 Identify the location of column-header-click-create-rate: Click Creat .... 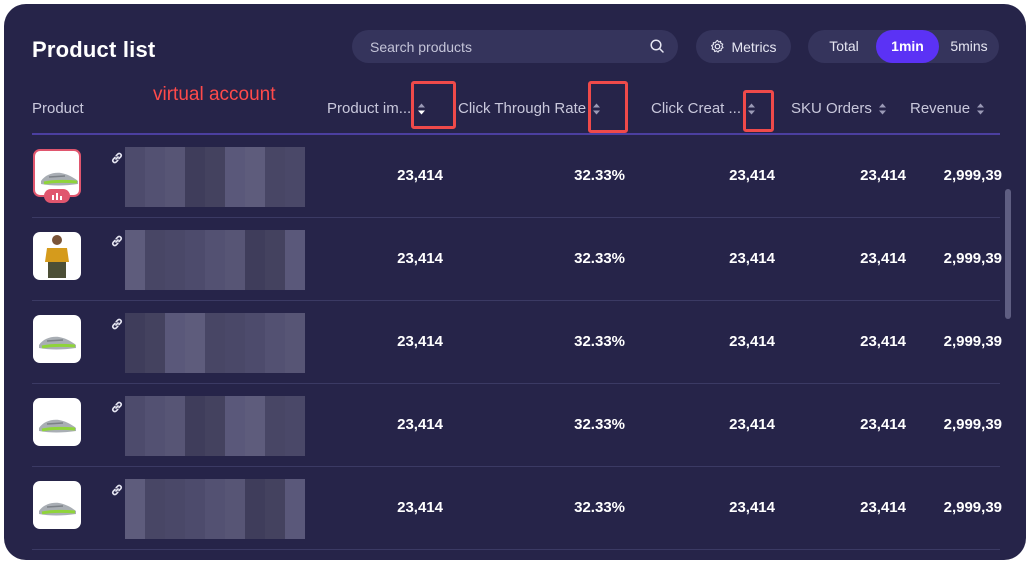
(703, 108).